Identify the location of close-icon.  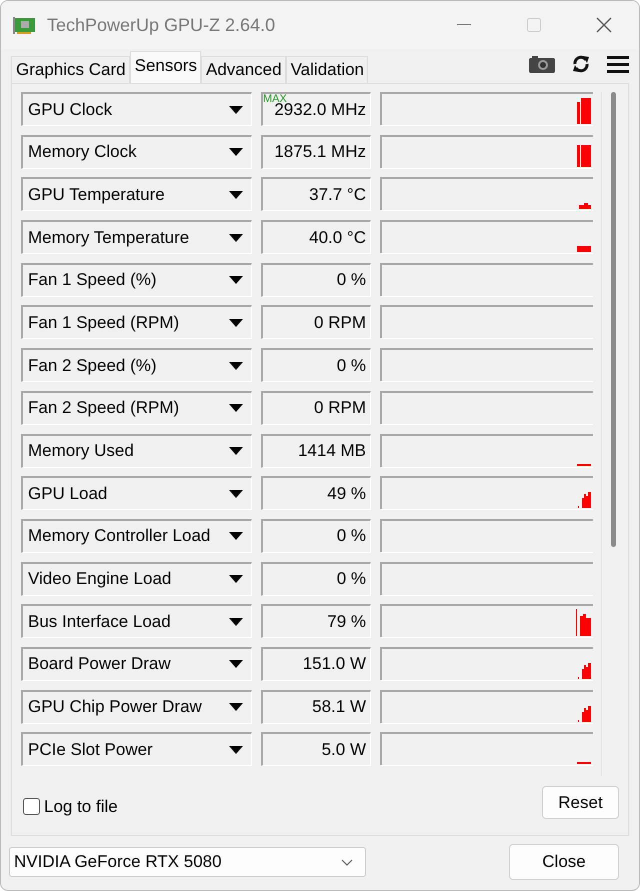
(604, 25).